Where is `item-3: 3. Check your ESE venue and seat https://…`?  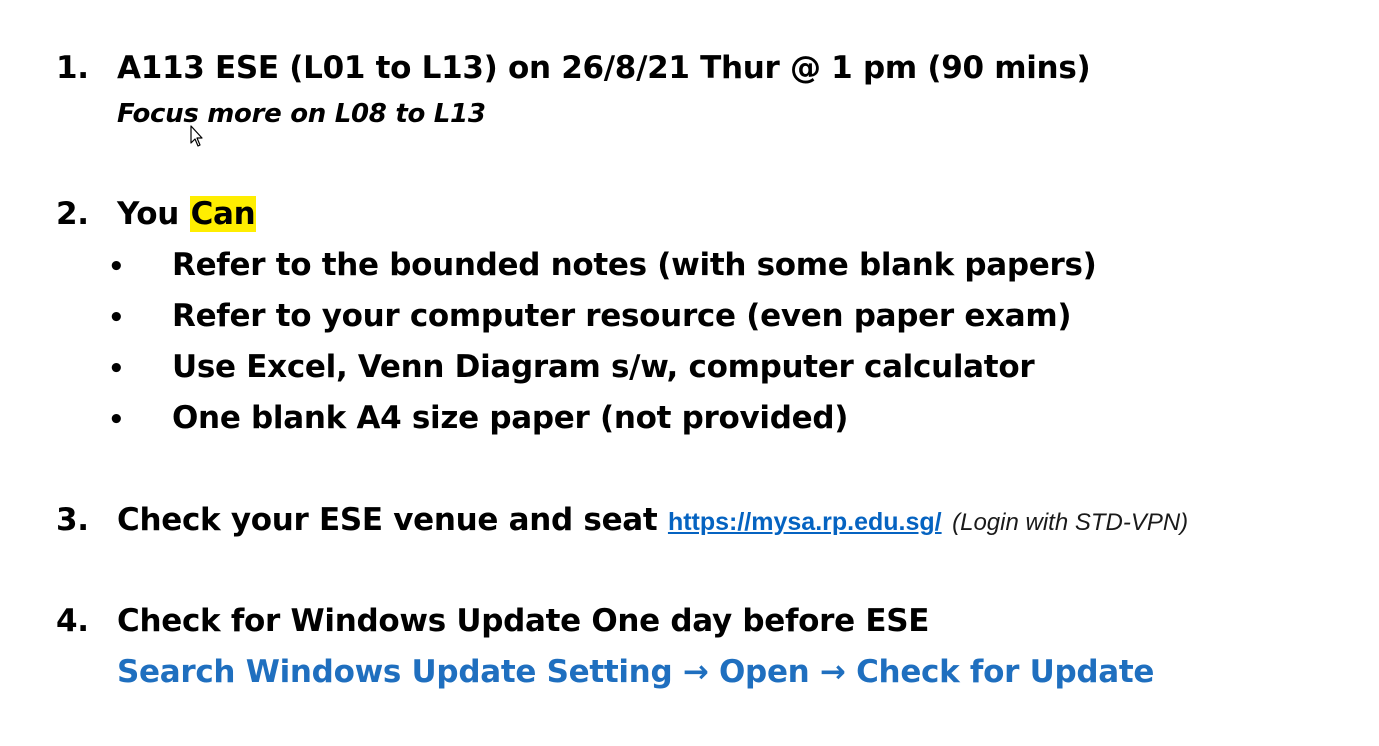 item-3: 3. Check your ESE venue and seat https://… is located at coordinates (622, 521).